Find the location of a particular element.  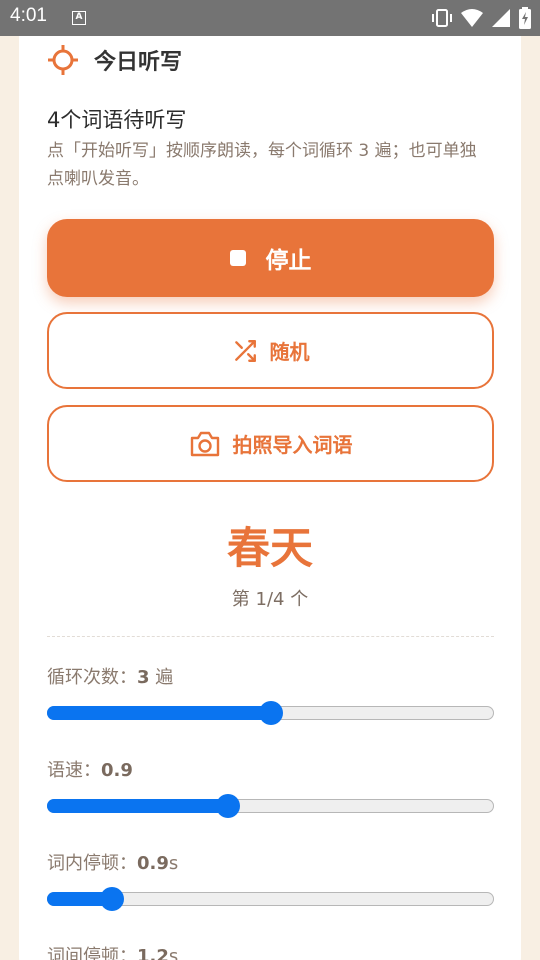

status-icons is located at coordinates (481, 18).